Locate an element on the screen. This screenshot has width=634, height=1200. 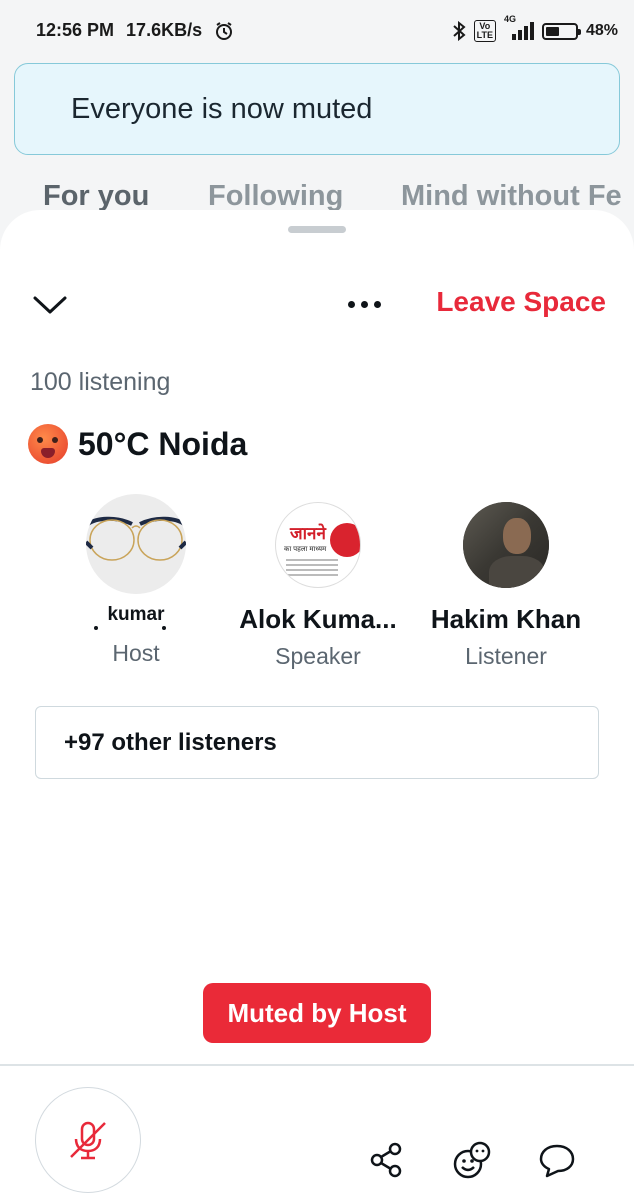
avatar-red-circle is located at coordinates (345, 540).